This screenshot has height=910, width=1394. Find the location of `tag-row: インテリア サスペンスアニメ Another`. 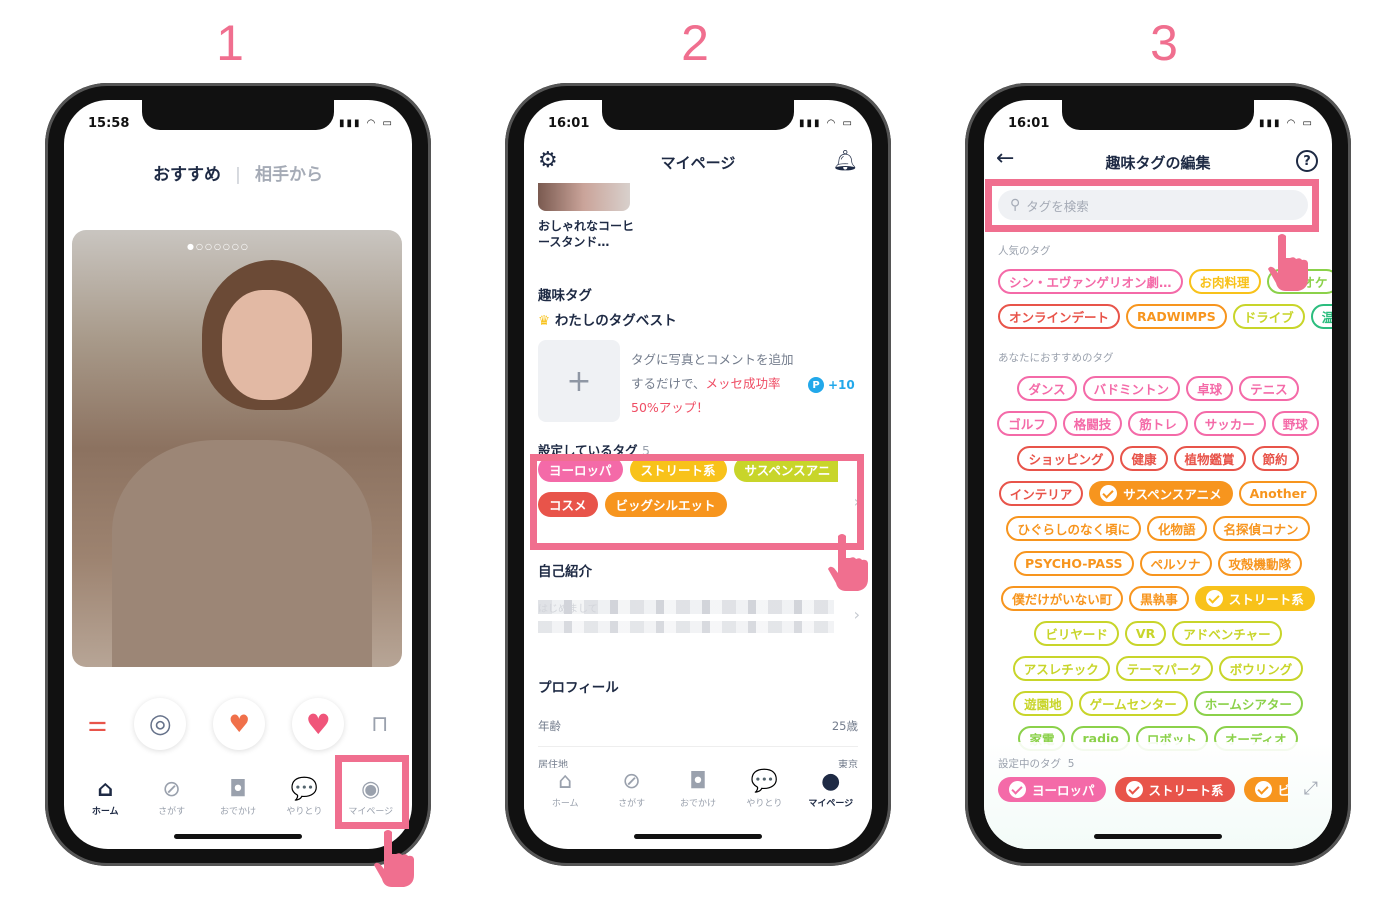

tag-row: インテリア サスペンスアニメ Another is located at coordinates (1158, 493).